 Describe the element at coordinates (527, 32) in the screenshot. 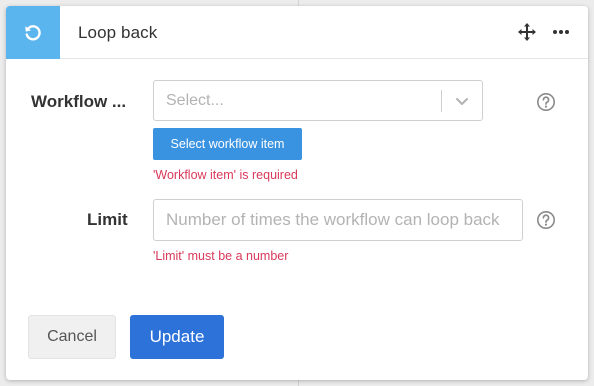

I see `move-icon` at that location.